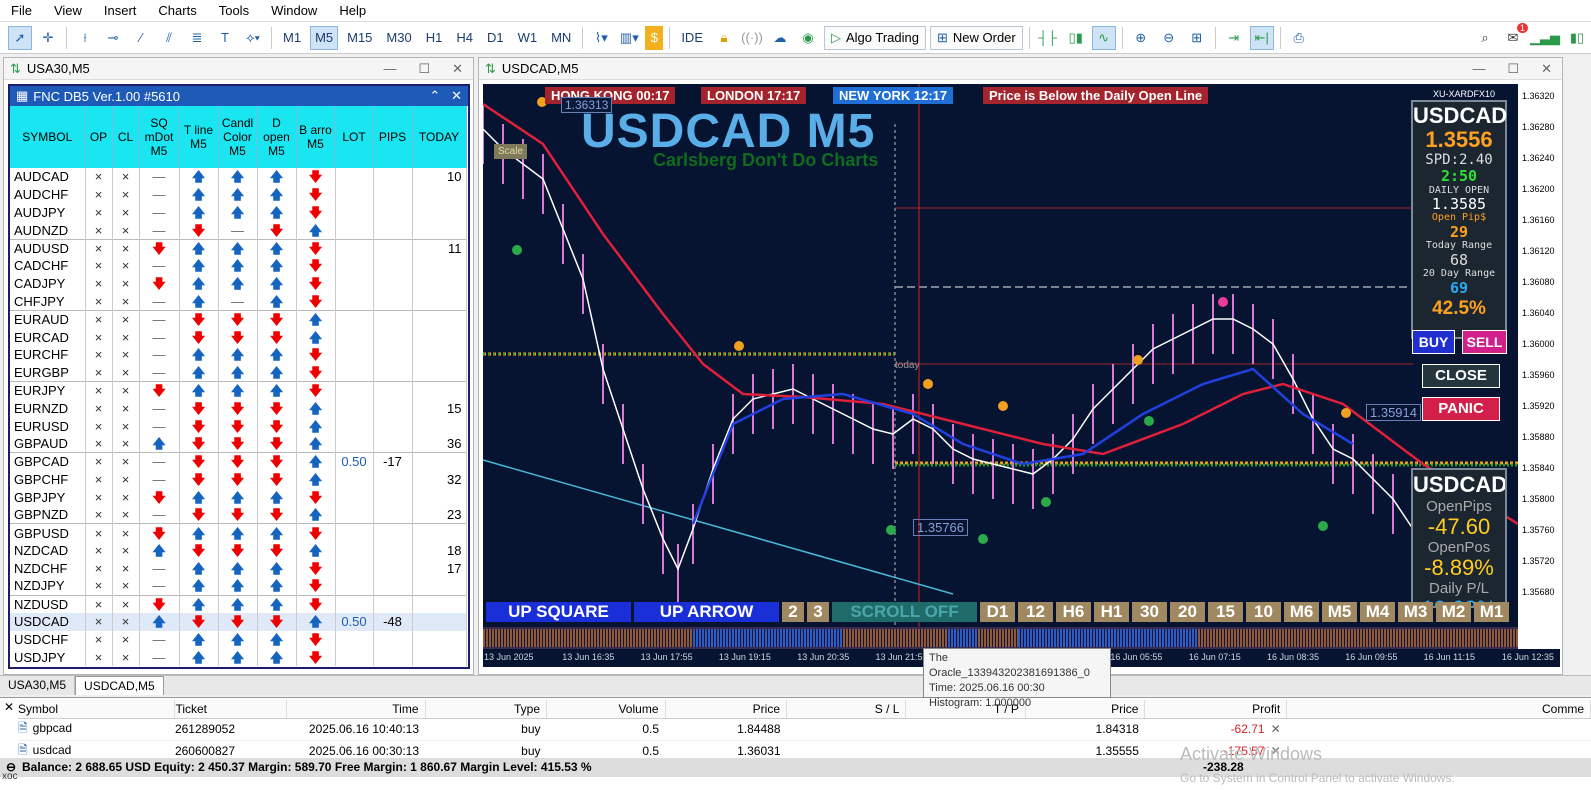 This screenshot has height=790, width=1591. Describe the element at coordinates (68, 10) in the screenshot. I see `menu-view: View` at that location.